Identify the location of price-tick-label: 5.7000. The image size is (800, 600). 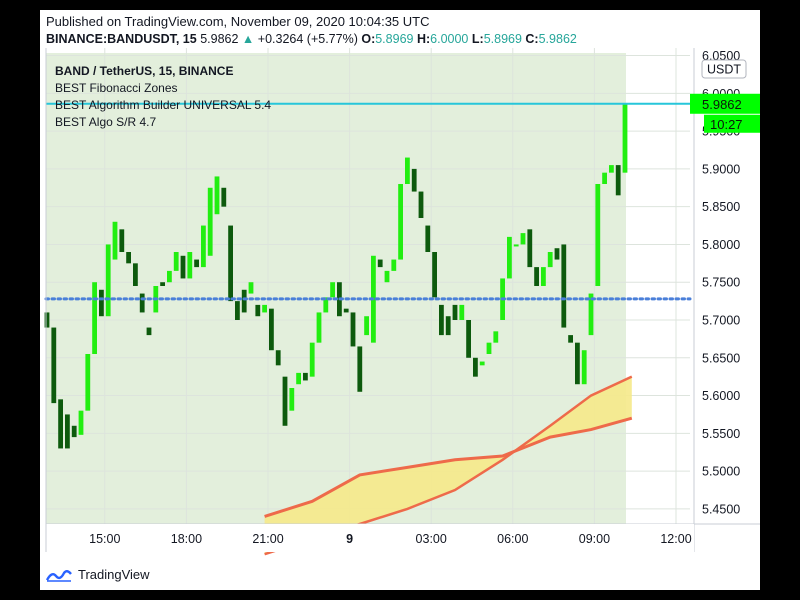
(721, 321).